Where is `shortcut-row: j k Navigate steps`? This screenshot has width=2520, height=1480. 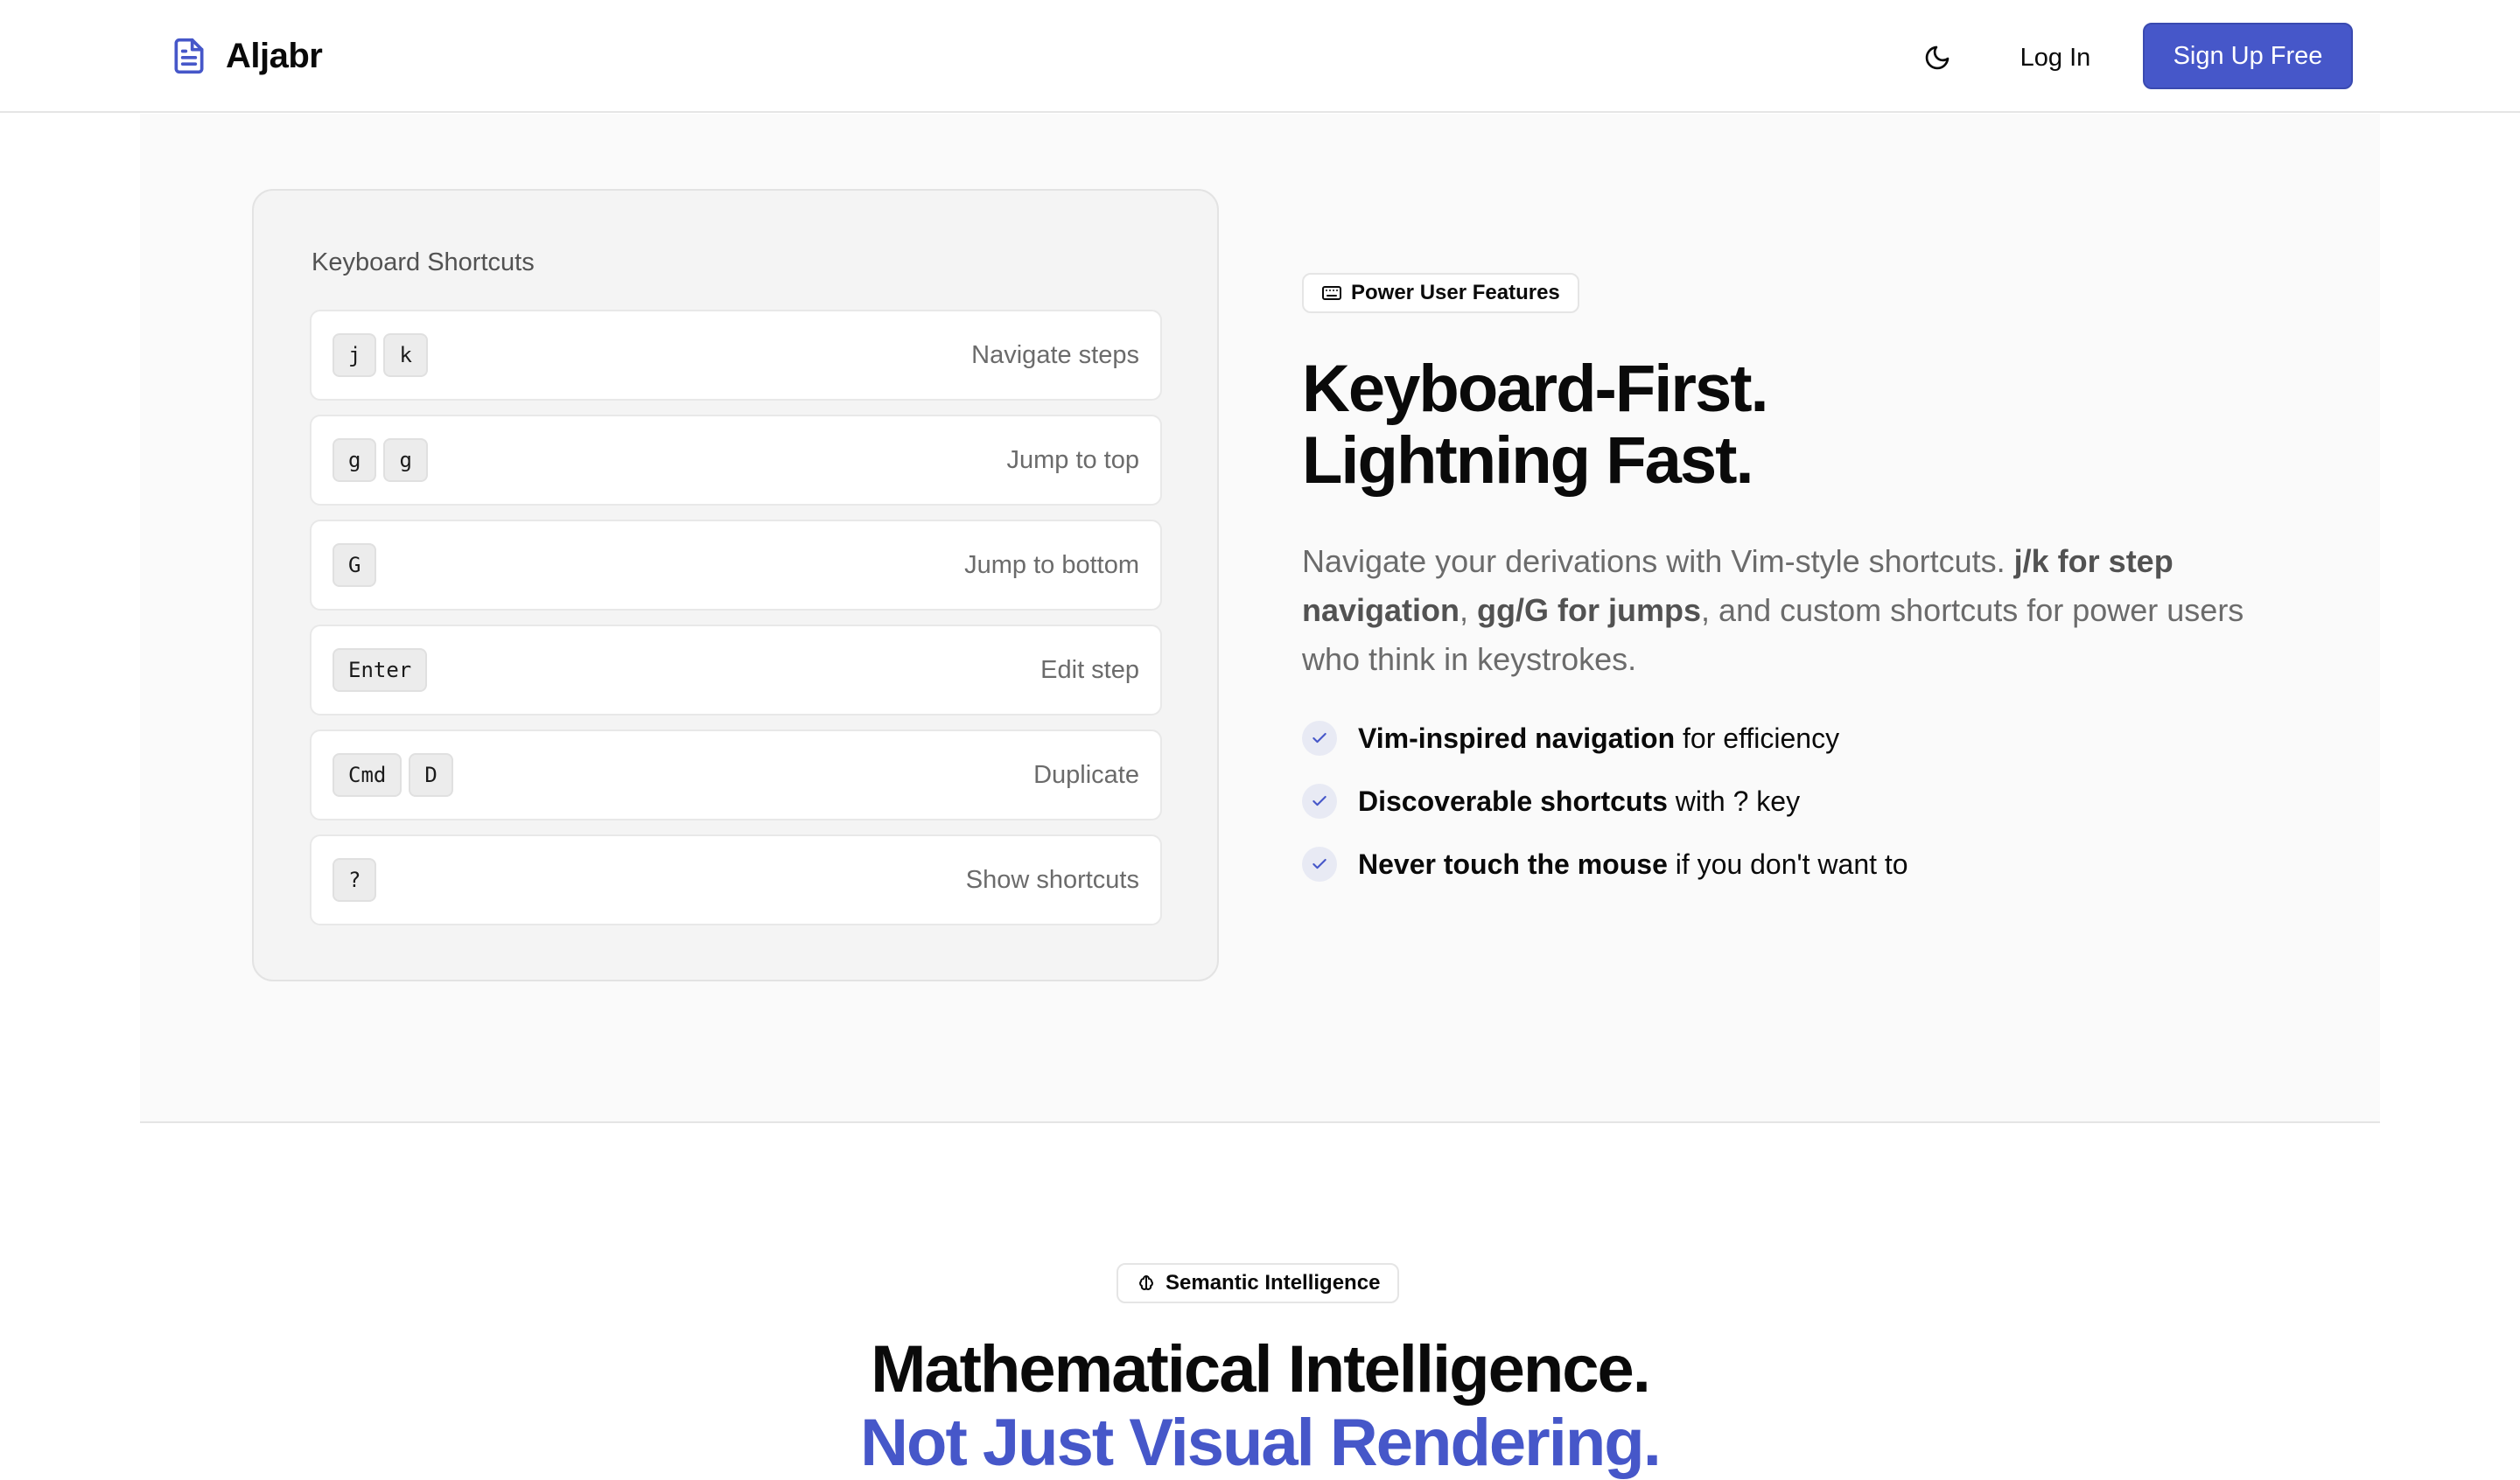
shortcut-row: j k Navigate steps is located at coordinates (736, 356).